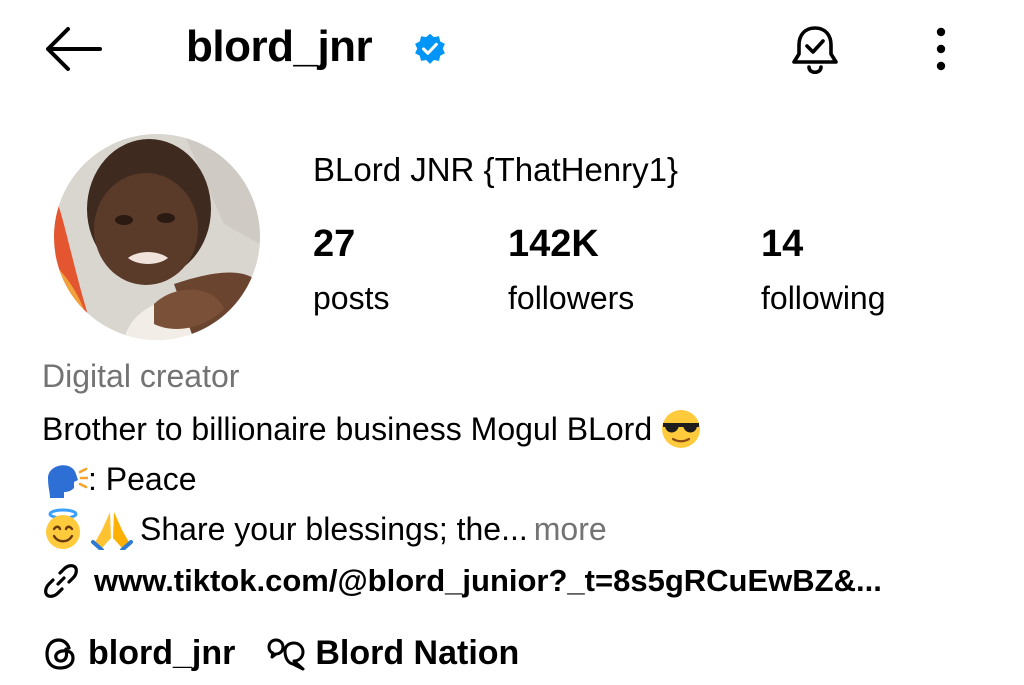 This screenshot has width=1024, height=685. I want to click on back-button, so click(75, 49).